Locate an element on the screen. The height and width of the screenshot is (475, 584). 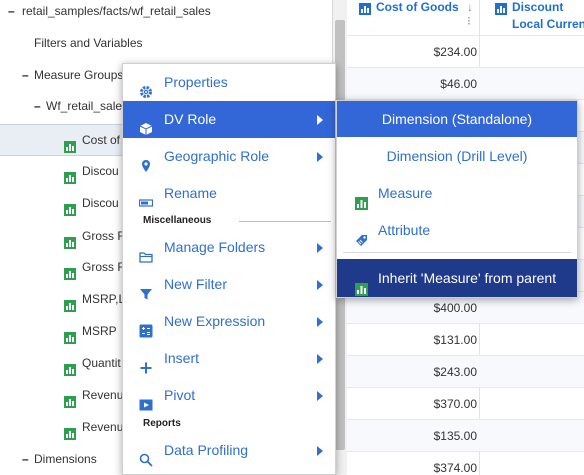
column-header-label: Cost of Goods is located at coordinates (417, 7).